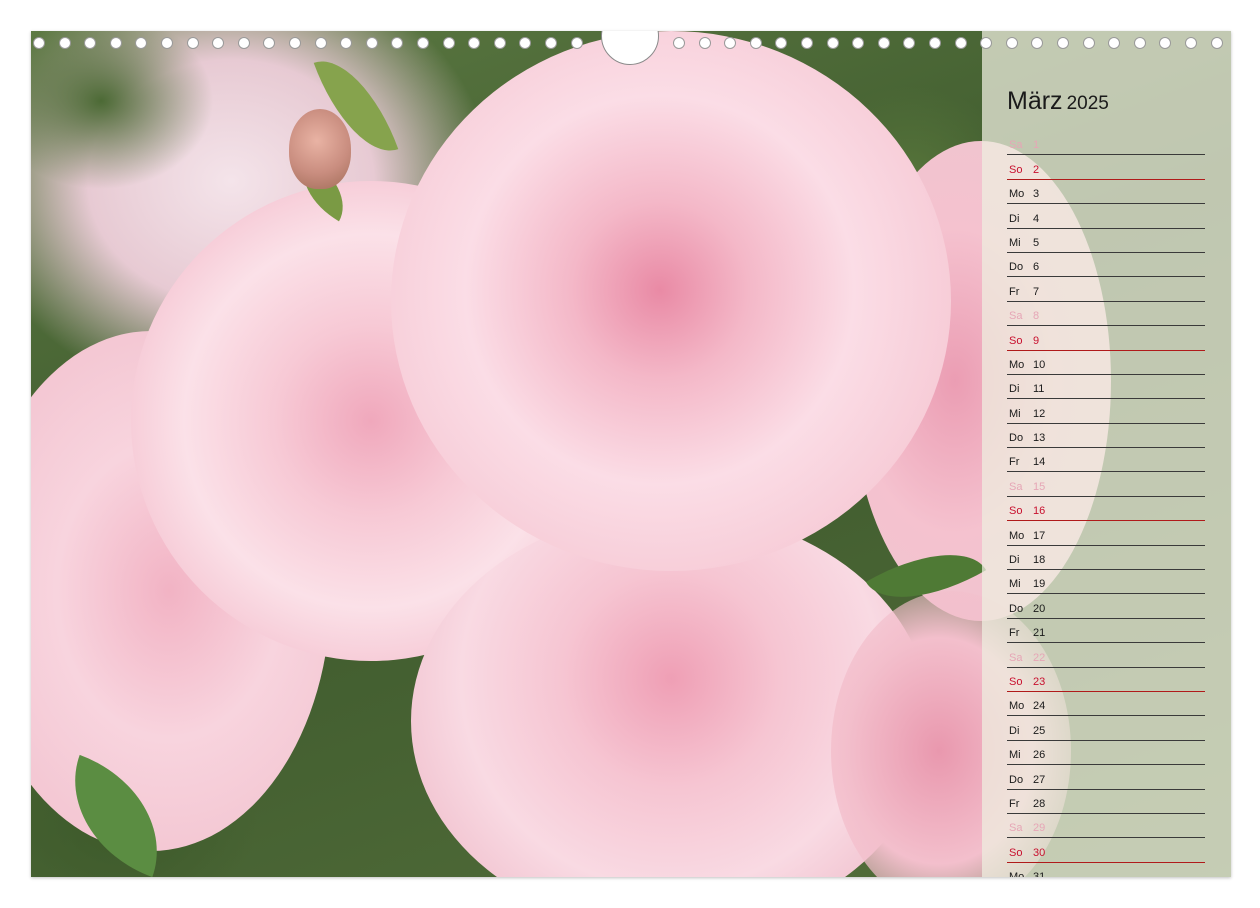 Image resolution: width=1260 pixels, height=908 pixels. Describe the element at coordinates (1106, 314) in the screenshot. I see `day-row: Sa 8` at that location.